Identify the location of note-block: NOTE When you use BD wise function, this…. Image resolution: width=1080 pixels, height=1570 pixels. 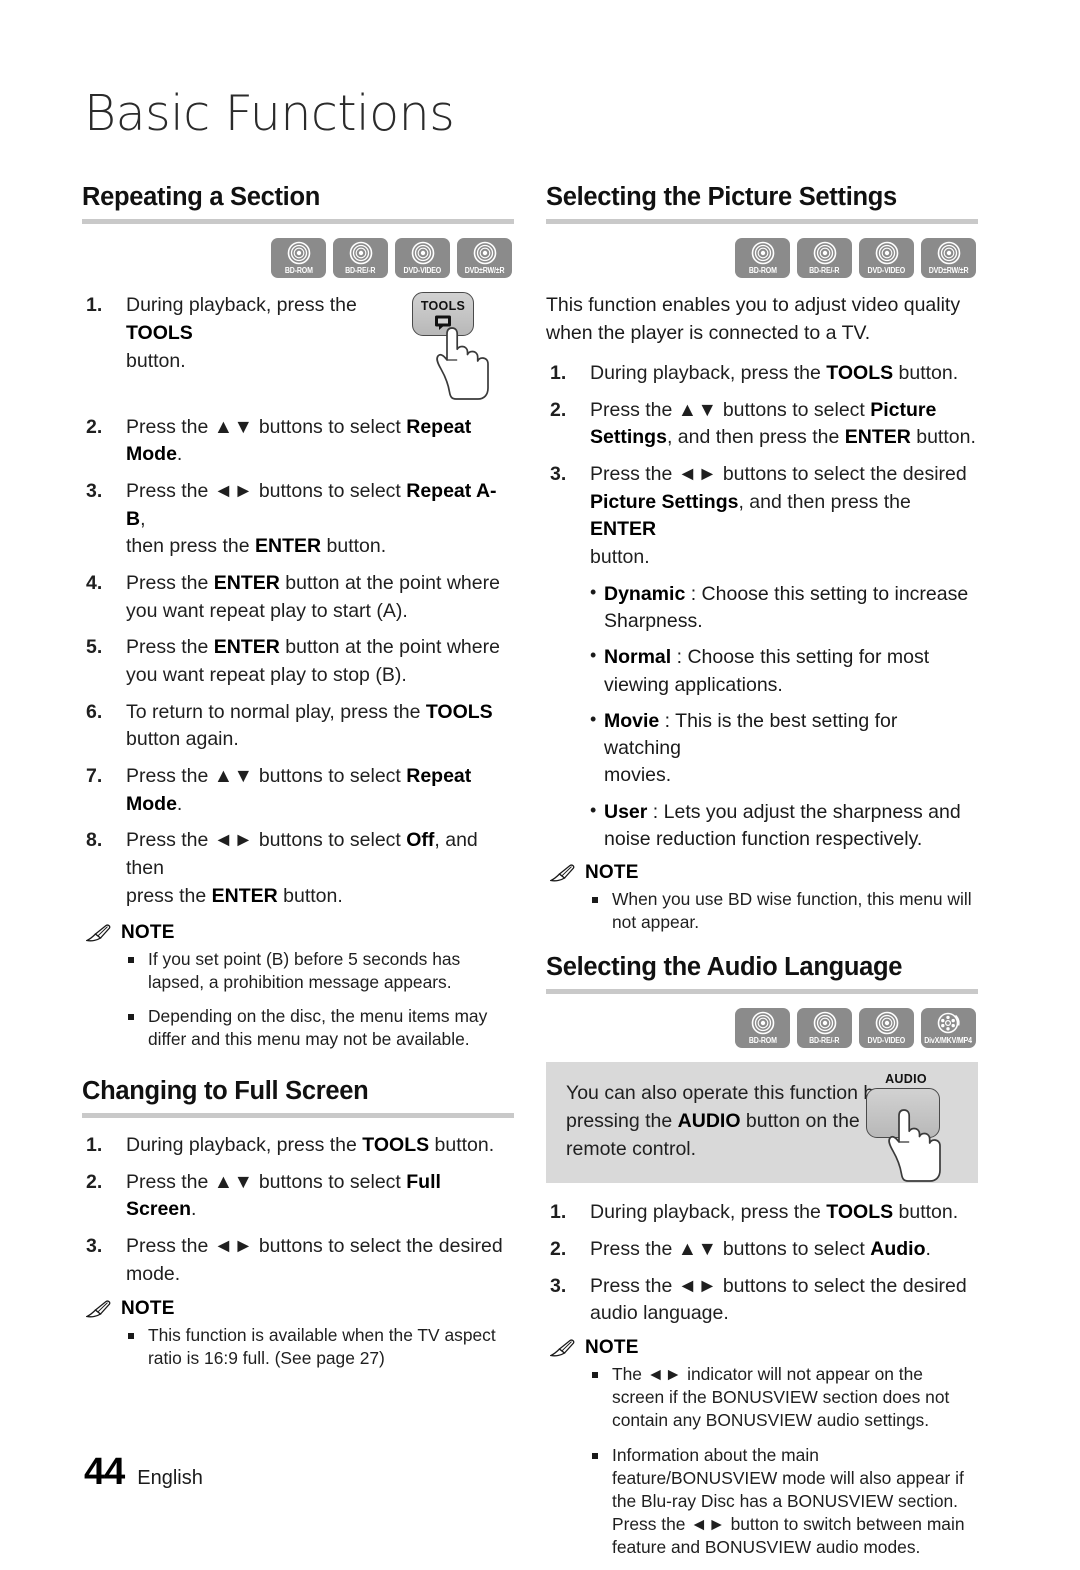
(762, 898).